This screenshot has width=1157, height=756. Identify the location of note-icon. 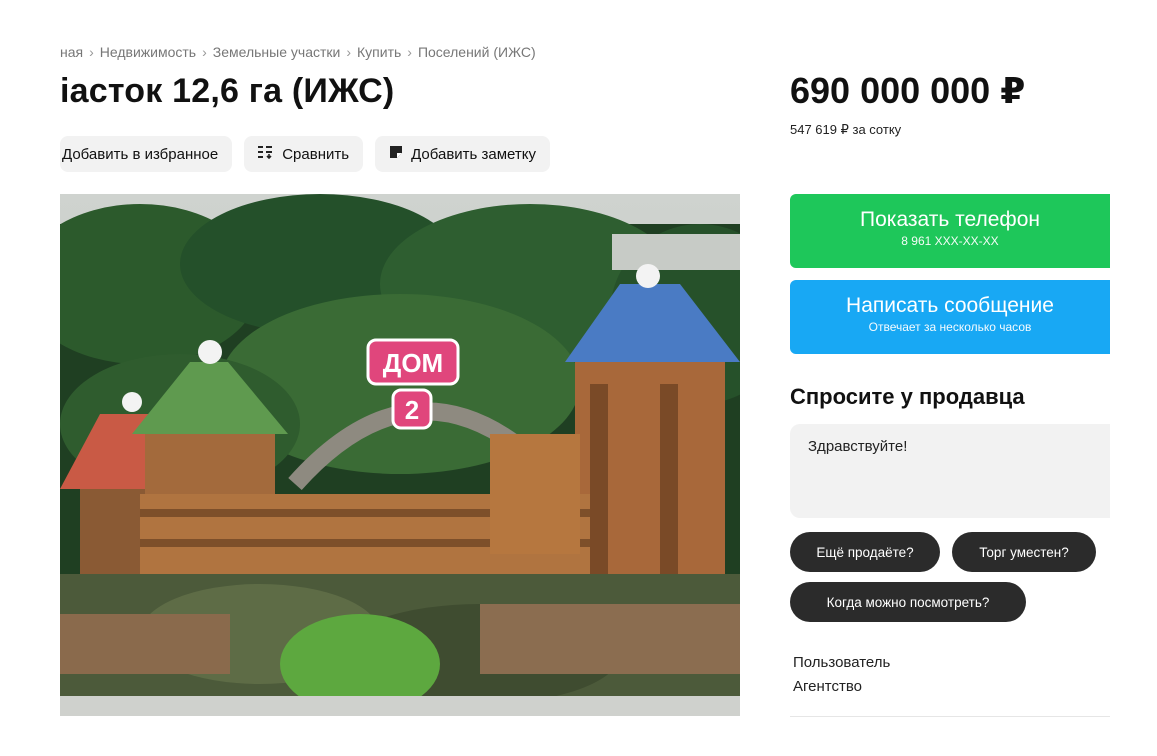
(396, 154).